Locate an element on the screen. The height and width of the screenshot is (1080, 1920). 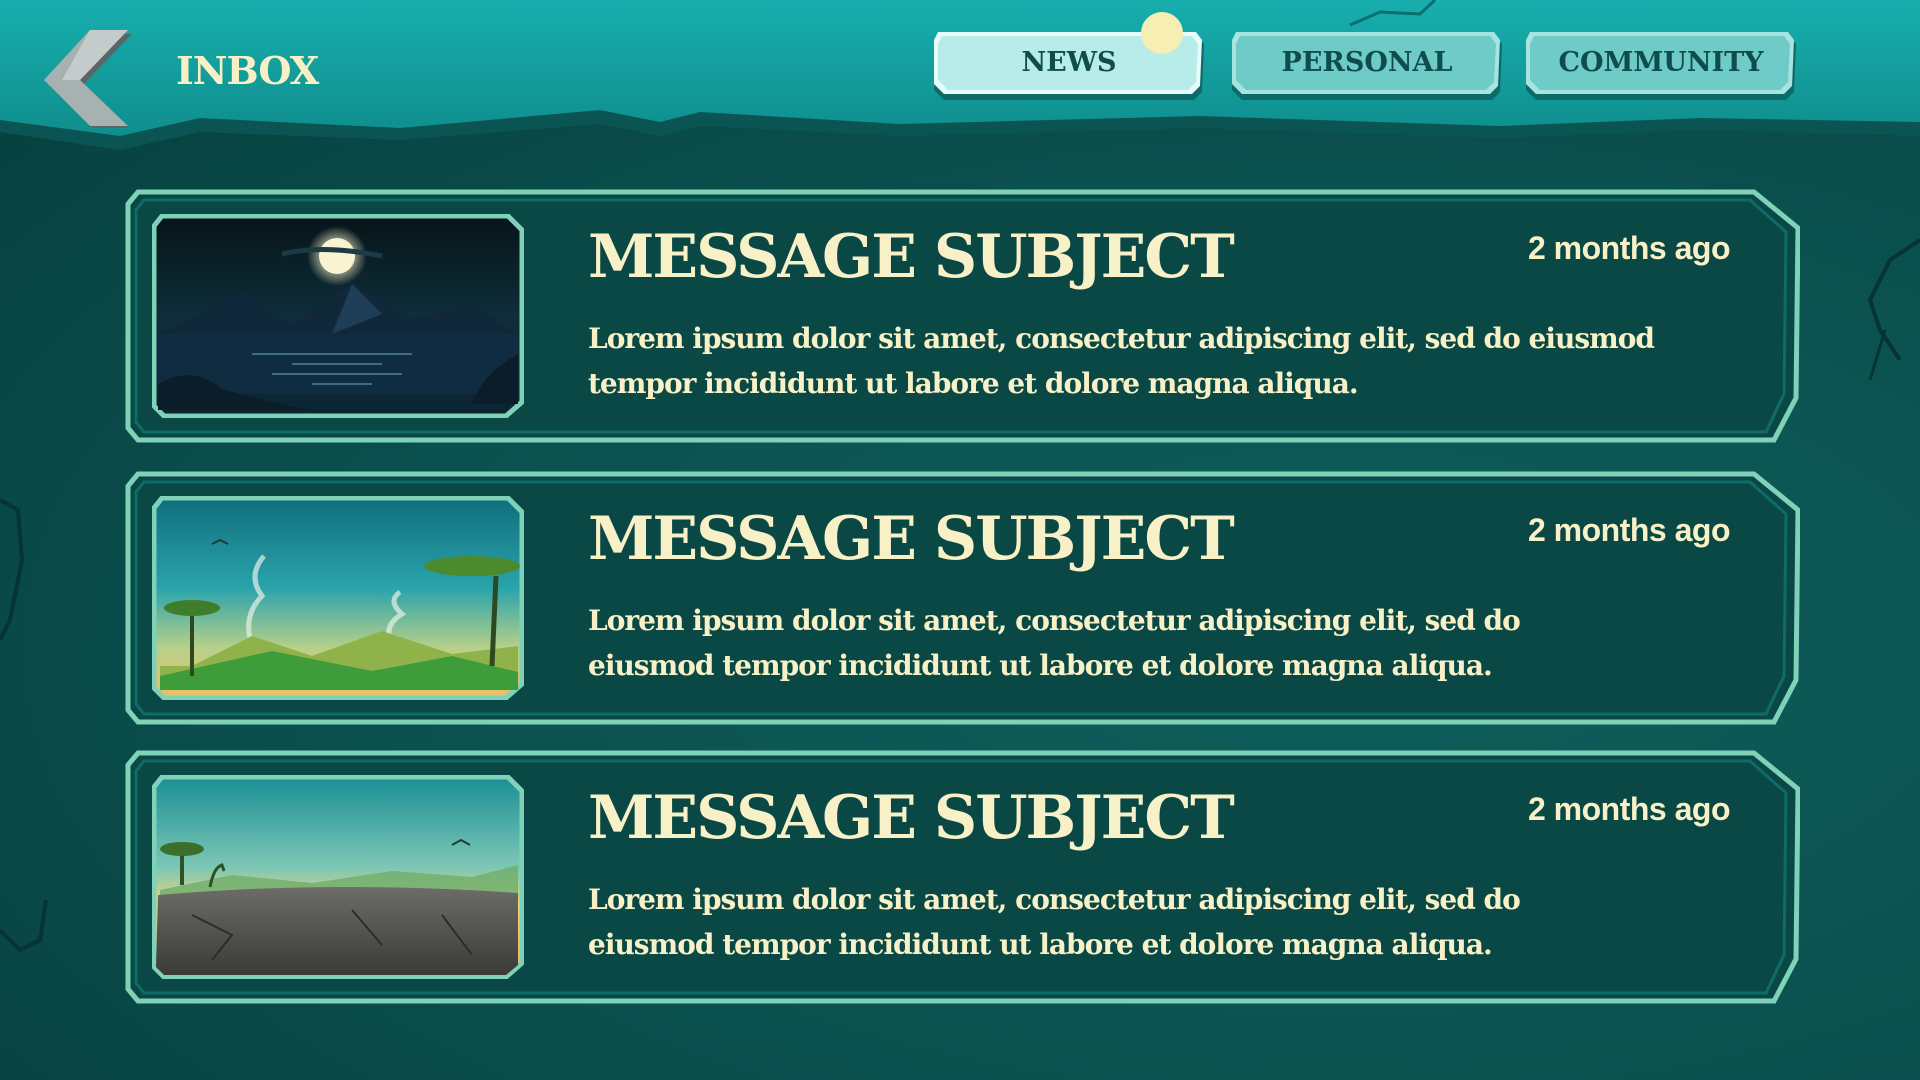
back-chevron-icon is located at coordinates (88, 80).